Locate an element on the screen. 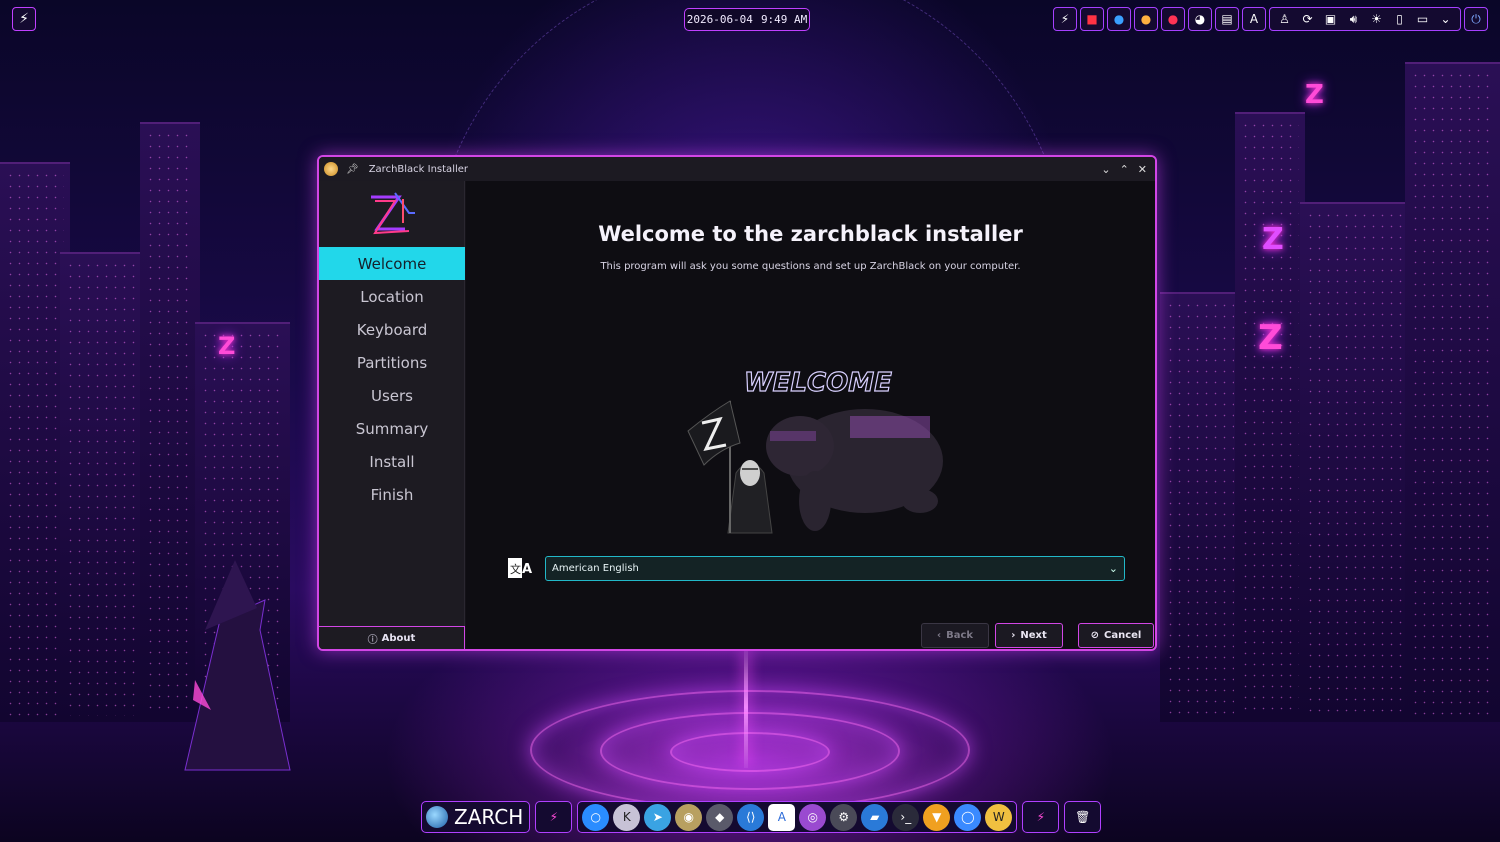 The image size is (1500, 842). tray-status-group: ♙ ⟳ ▣ 🔊︎ ☀ ▯ ▭ ⌄ is located at coordinates (1365, 19).